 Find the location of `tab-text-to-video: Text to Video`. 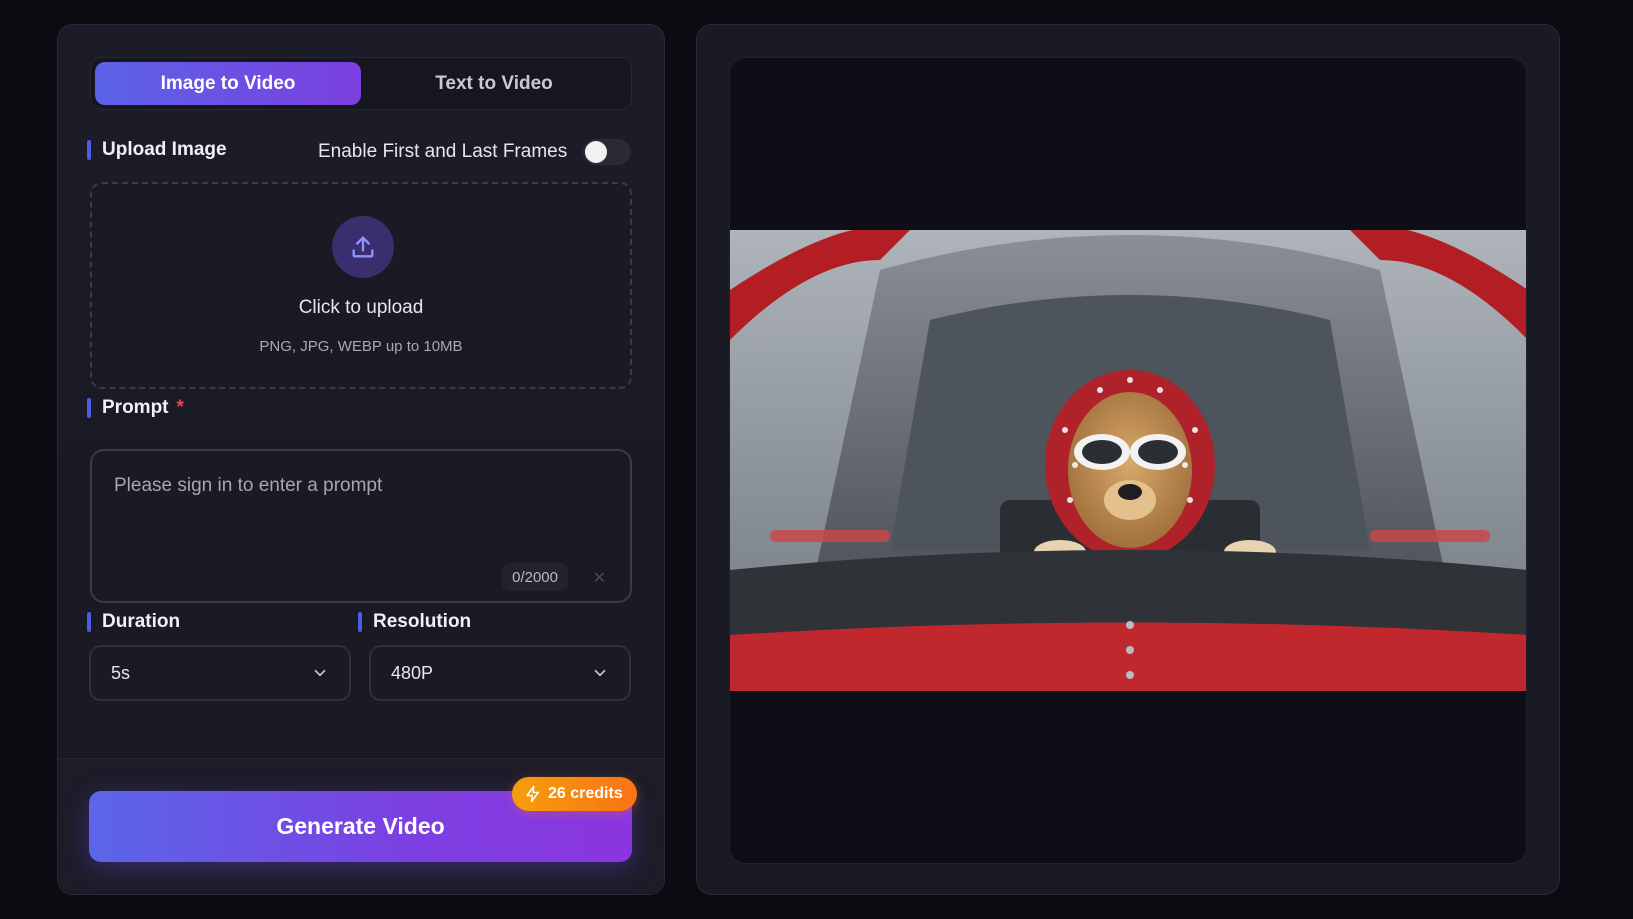

tab-text-to-video: Text to Video is located at coordinates (494, 83).